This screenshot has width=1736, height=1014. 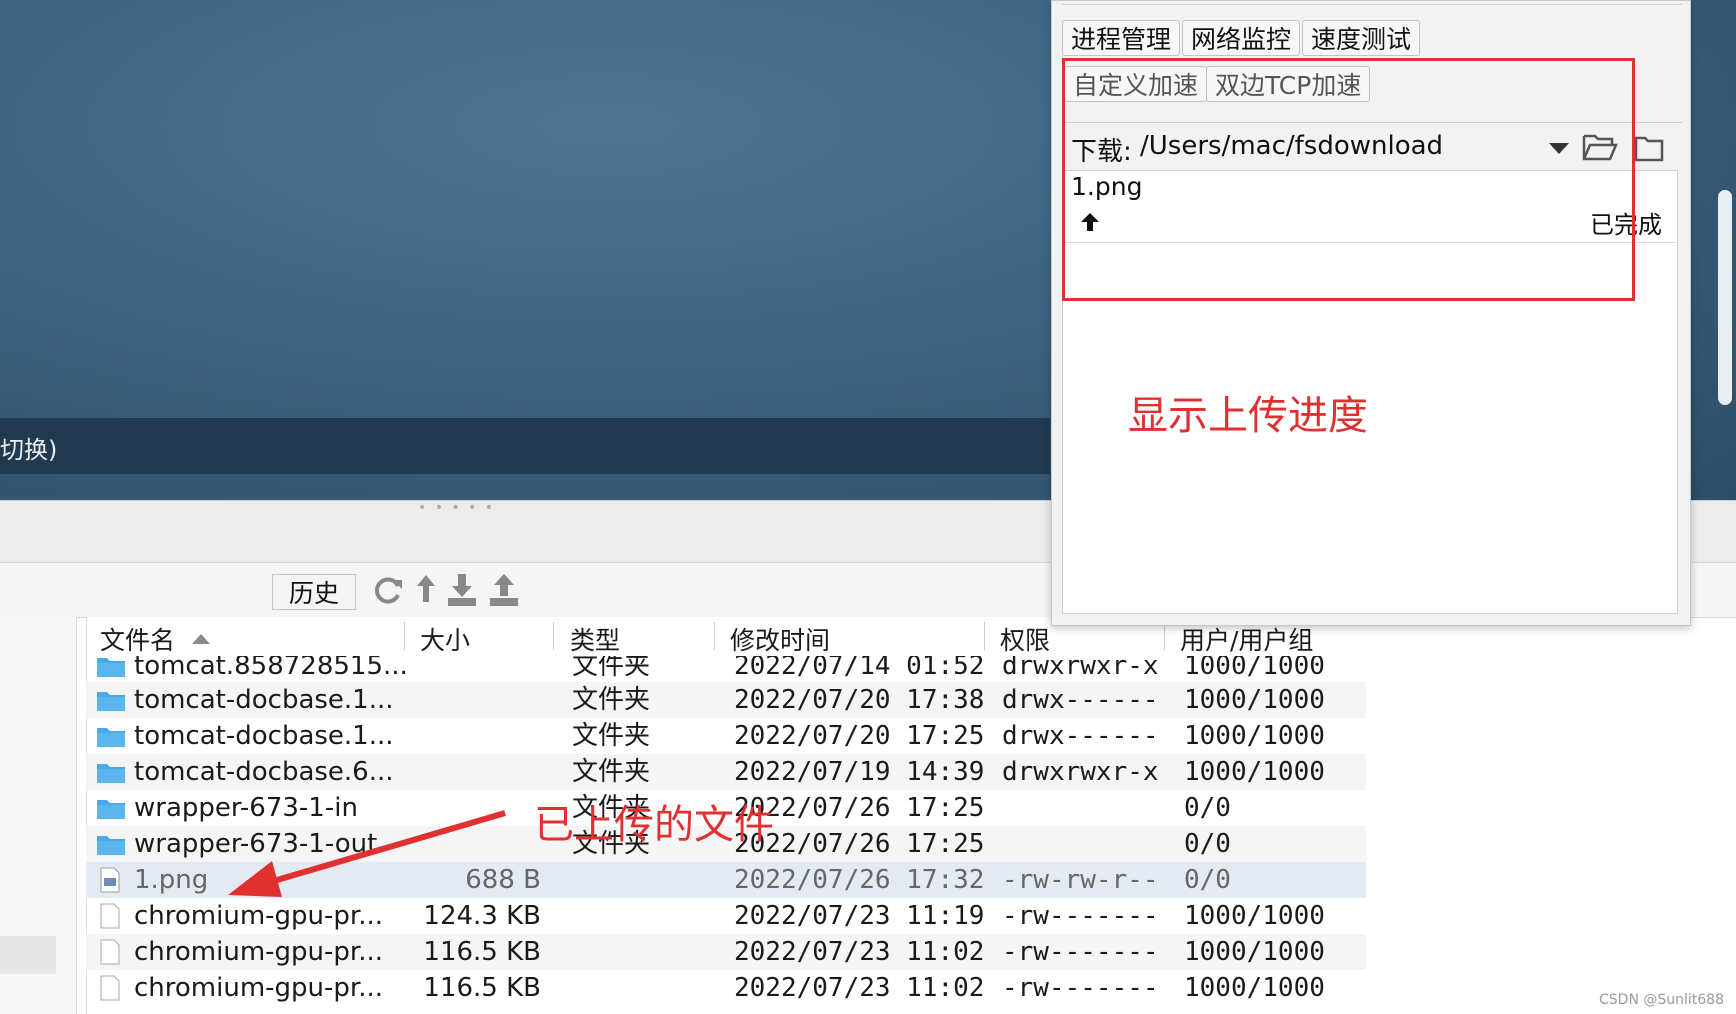 I want to click on sidebar-selected-item, so click(x=28, y=955).